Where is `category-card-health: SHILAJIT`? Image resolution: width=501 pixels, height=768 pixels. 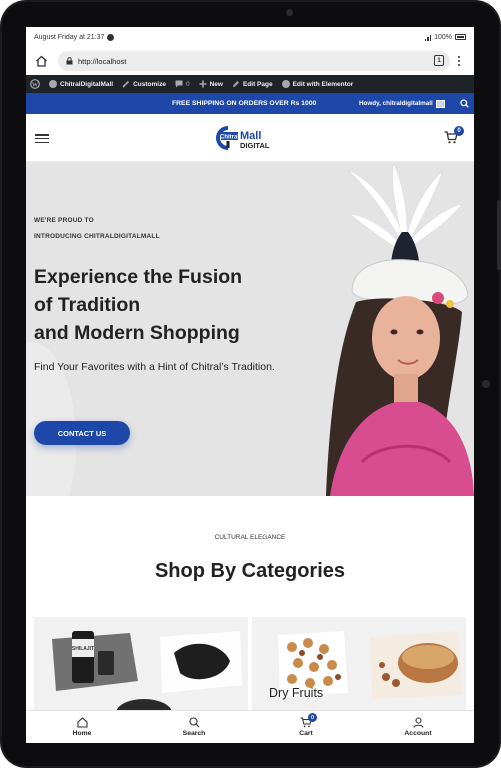
category-card-health: SHILAJIT is located at coordinates (141, 667).